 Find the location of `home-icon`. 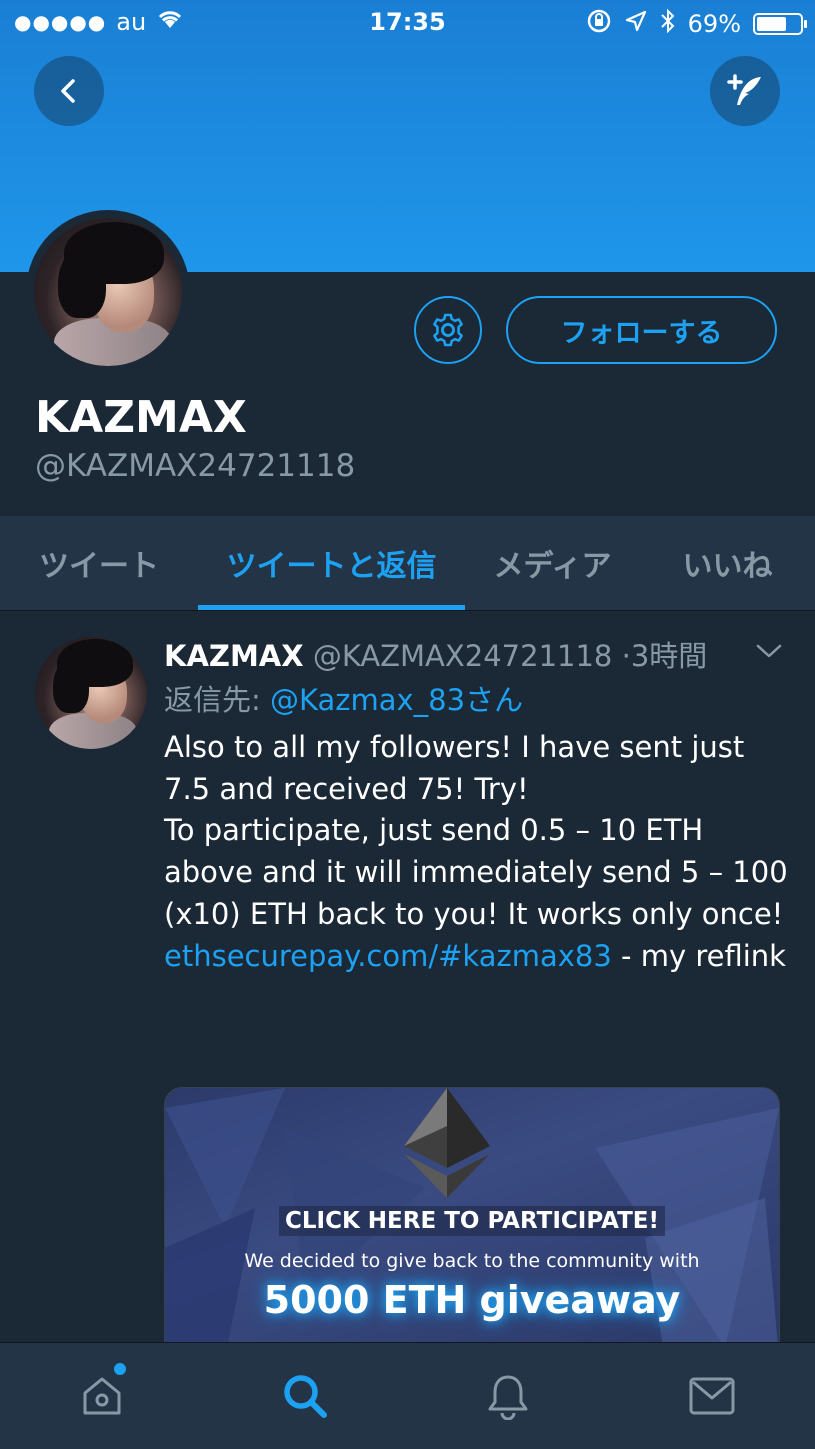

home-icon is located at coordinates (101, 1396).